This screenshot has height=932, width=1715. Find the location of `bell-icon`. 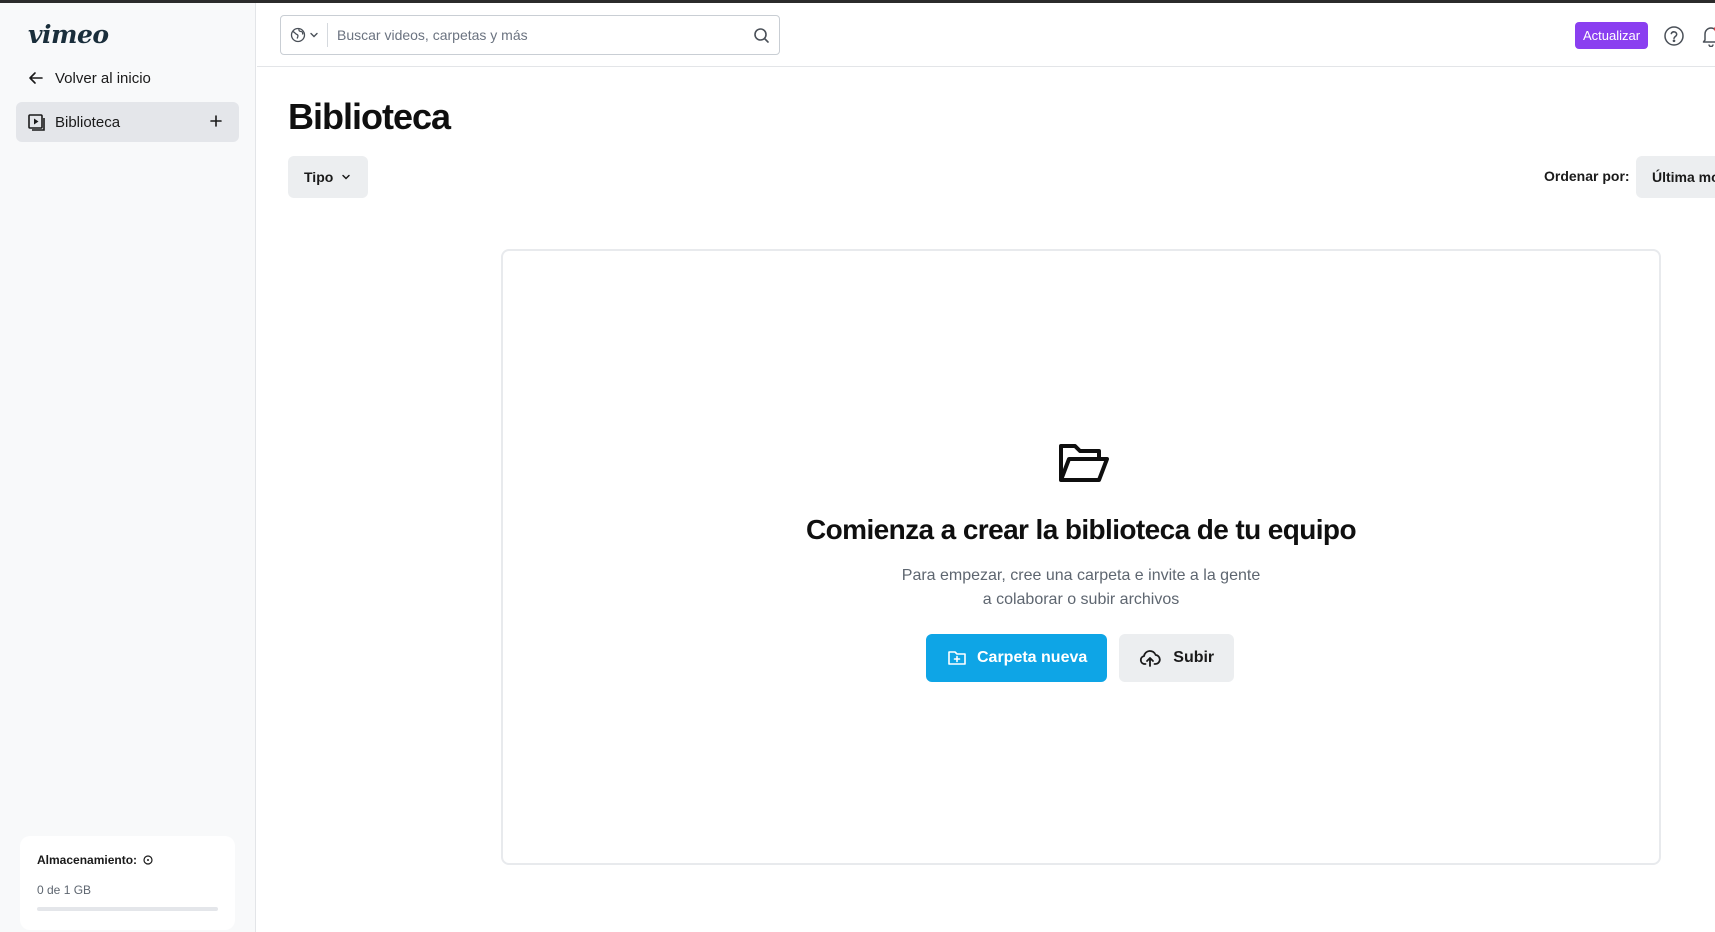

bell-icon is located at coordinates (1708, 36).